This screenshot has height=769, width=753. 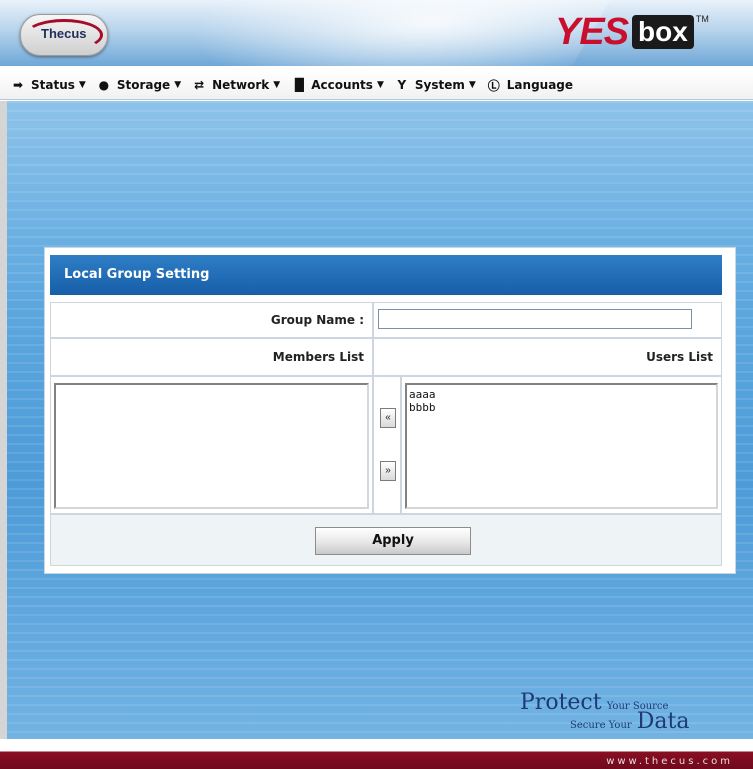 What do you see at coordinates (540, 85) in the screenshot?
I see `menu-language-label: Language` at bounding box center [540, 85].